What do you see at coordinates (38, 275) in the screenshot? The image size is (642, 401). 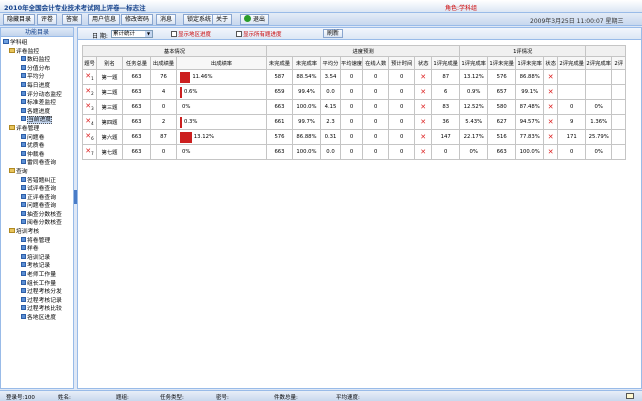 I see `tree-item: 老师工作量` at bounding box center [38, 275].